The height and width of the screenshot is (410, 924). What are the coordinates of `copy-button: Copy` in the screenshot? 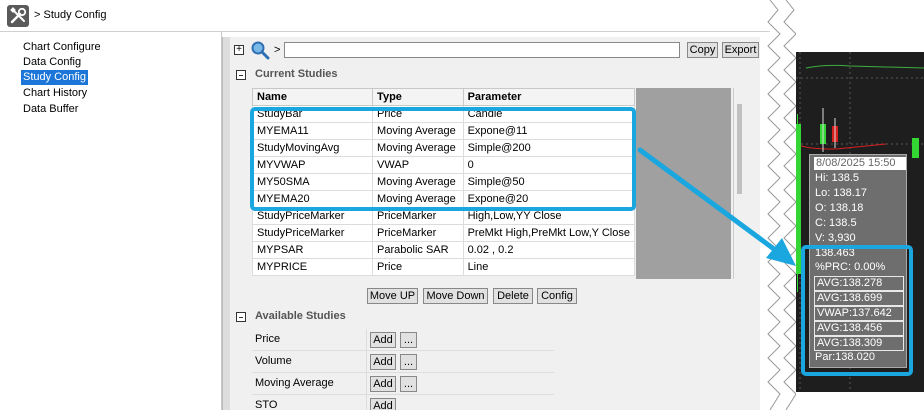 It's located at (702, 50).